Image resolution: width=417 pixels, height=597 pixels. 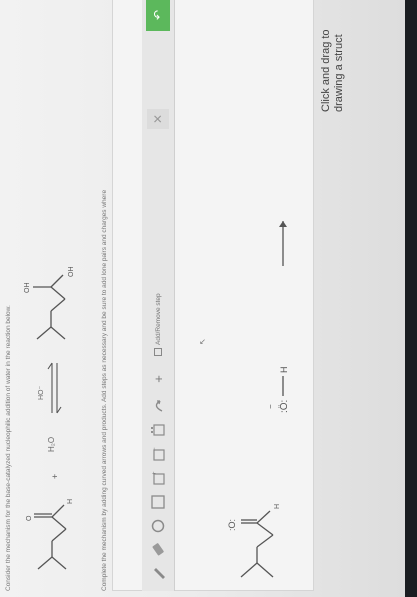 I want to click on charge-tool-icon: +, so click(x=158, y=478).